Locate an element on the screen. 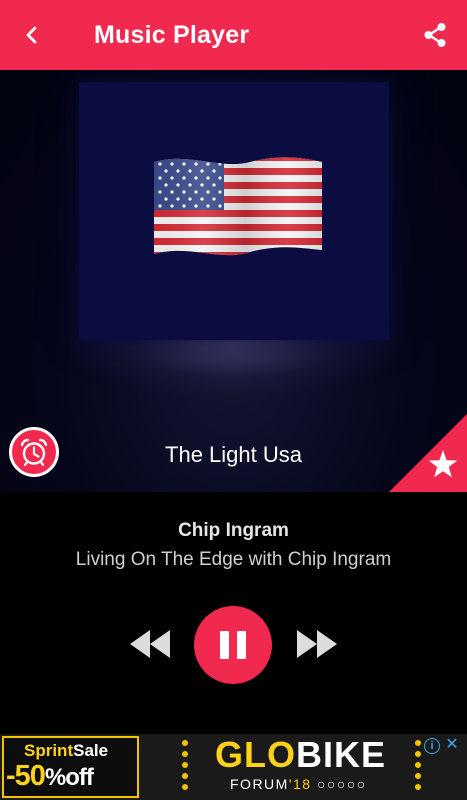 This screenshot has height=800, width=467. rewind-icon is located at coordinates (150, 644).